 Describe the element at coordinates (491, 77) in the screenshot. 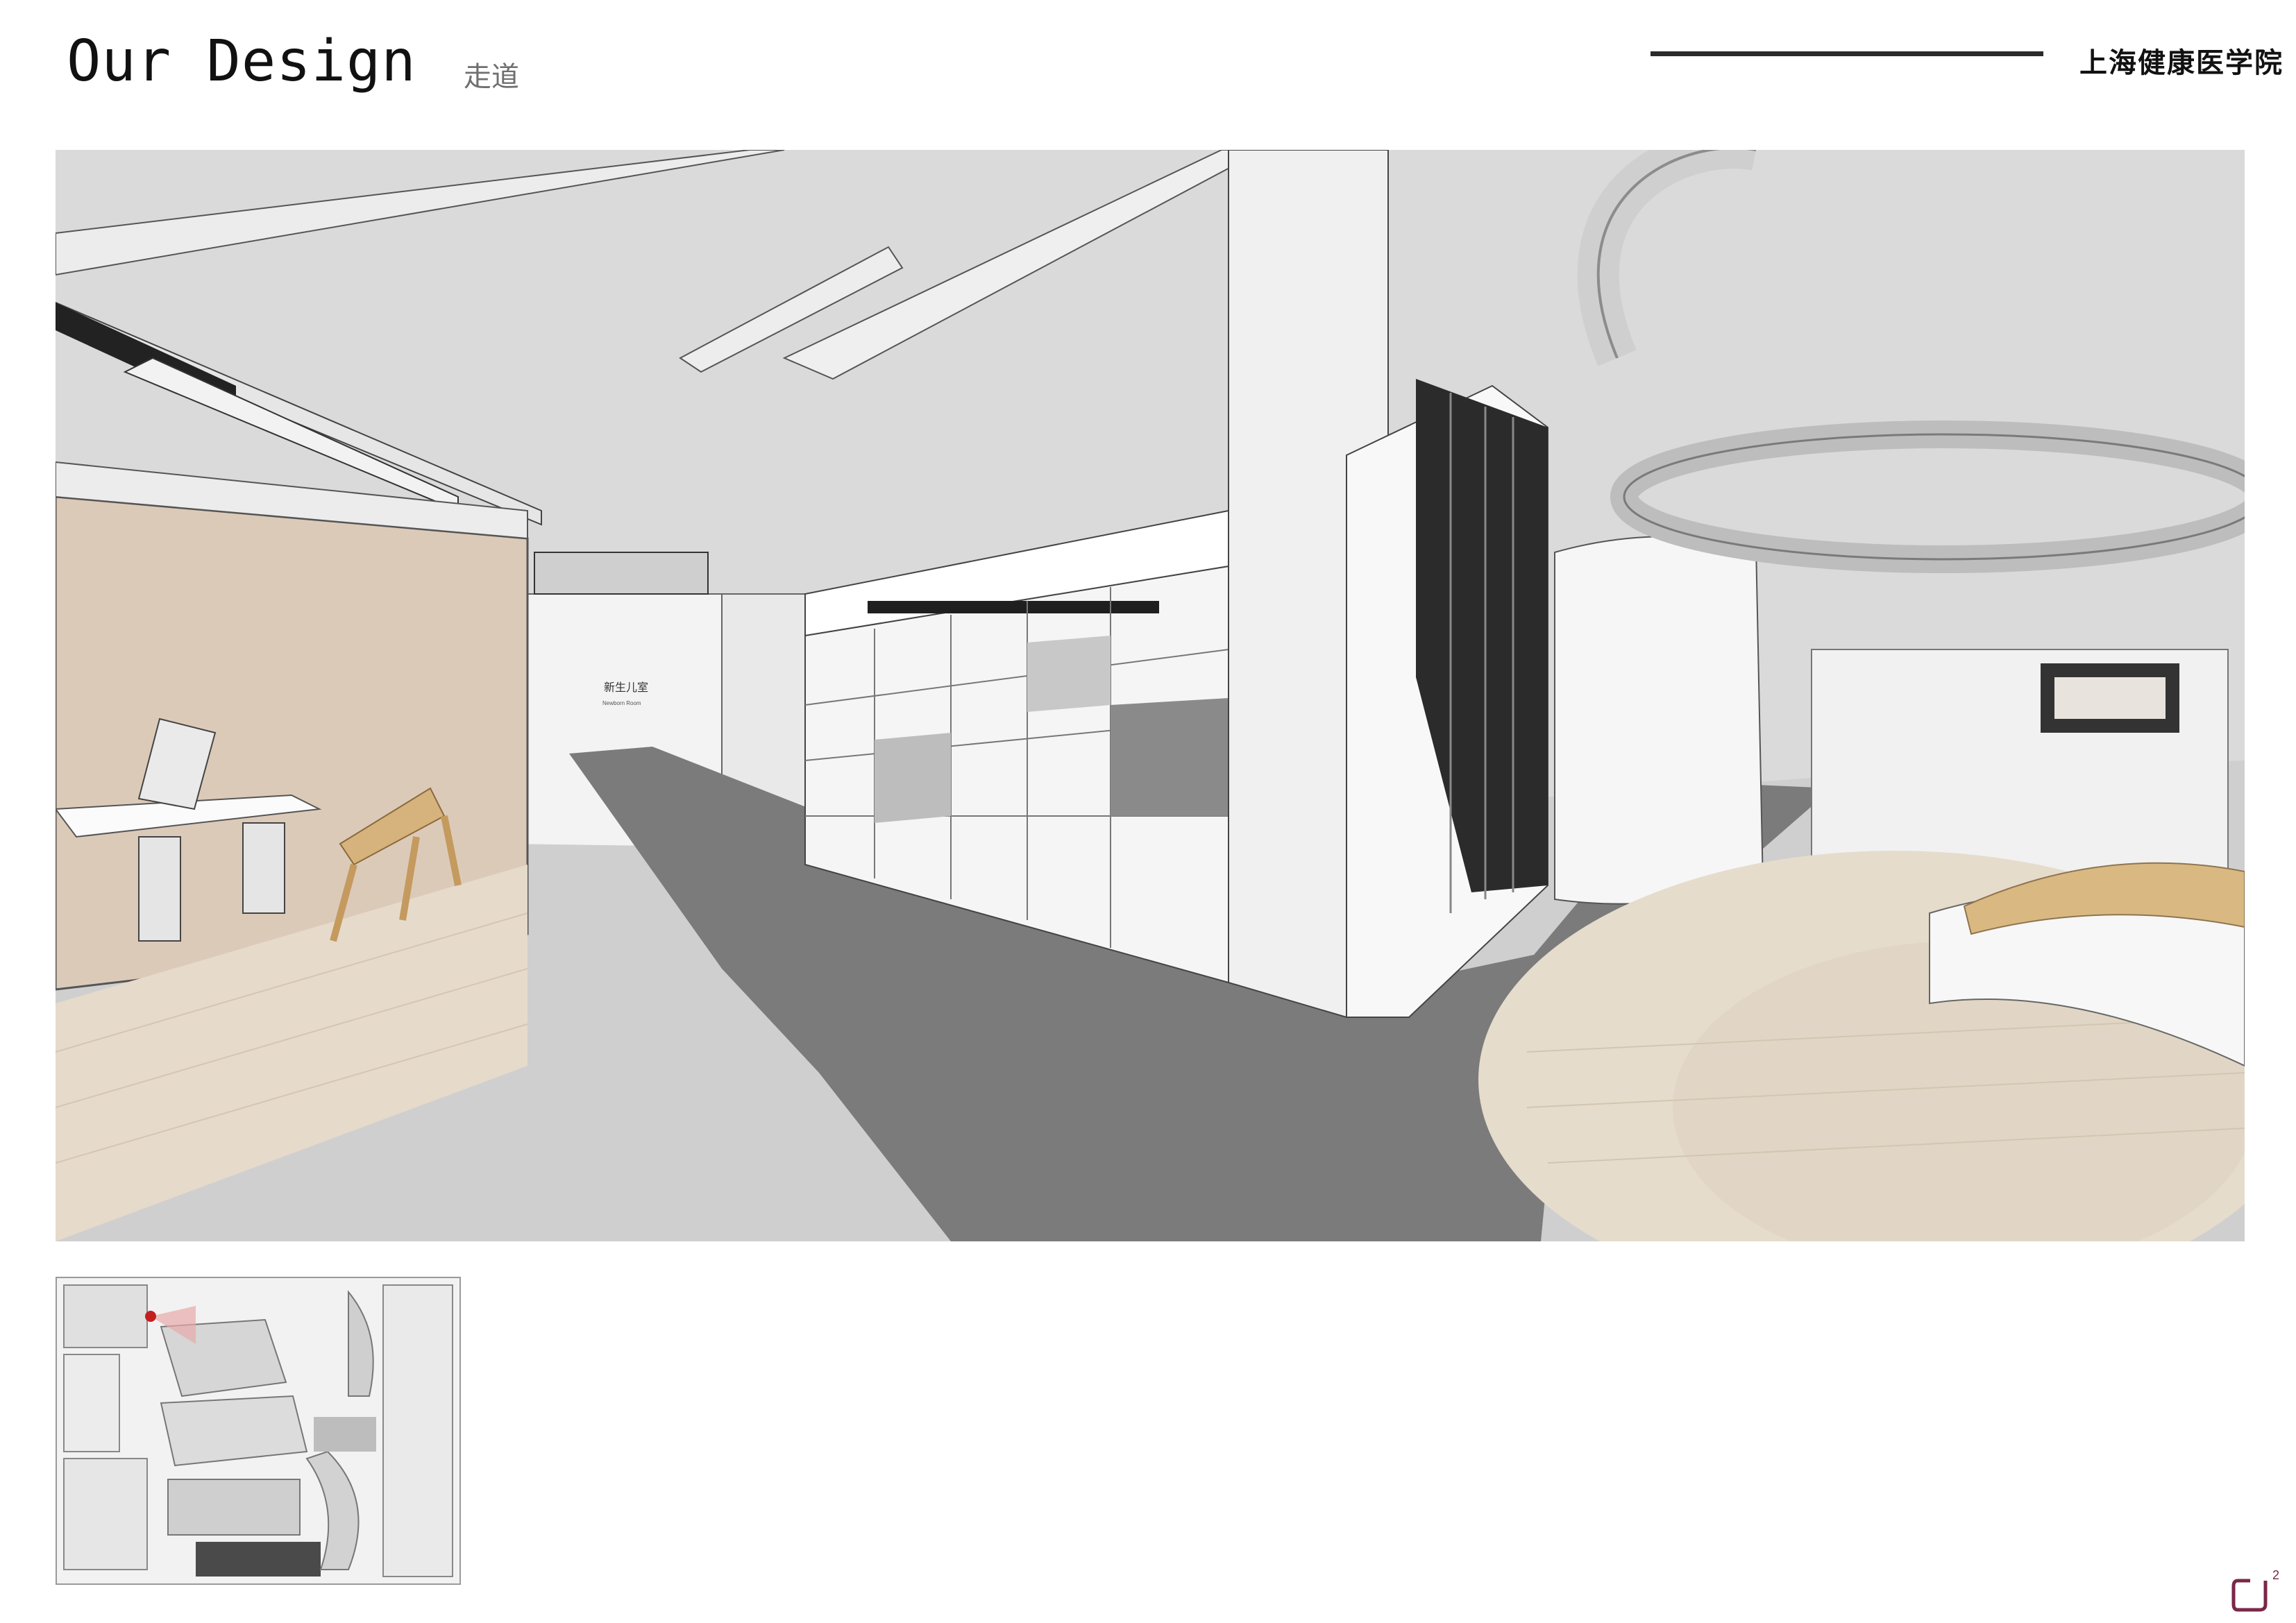

I see `section-subtitle: 走道` at that location.